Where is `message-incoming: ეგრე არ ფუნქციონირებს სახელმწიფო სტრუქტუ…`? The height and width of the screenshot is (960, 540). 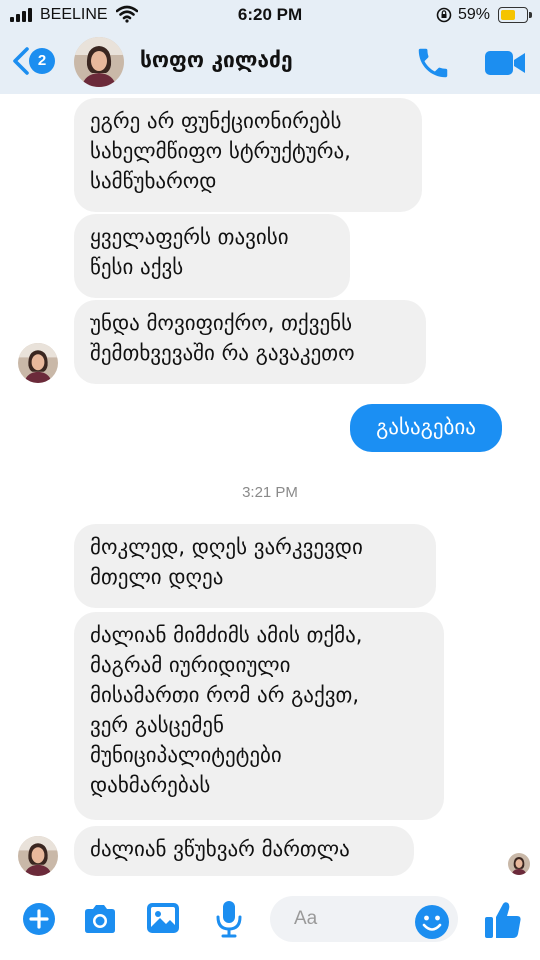
message-incoming: ეგრე არ ფუნქციონირებს სახელმწიფო სტრუქტუ… is located at coordinates (248, 155).